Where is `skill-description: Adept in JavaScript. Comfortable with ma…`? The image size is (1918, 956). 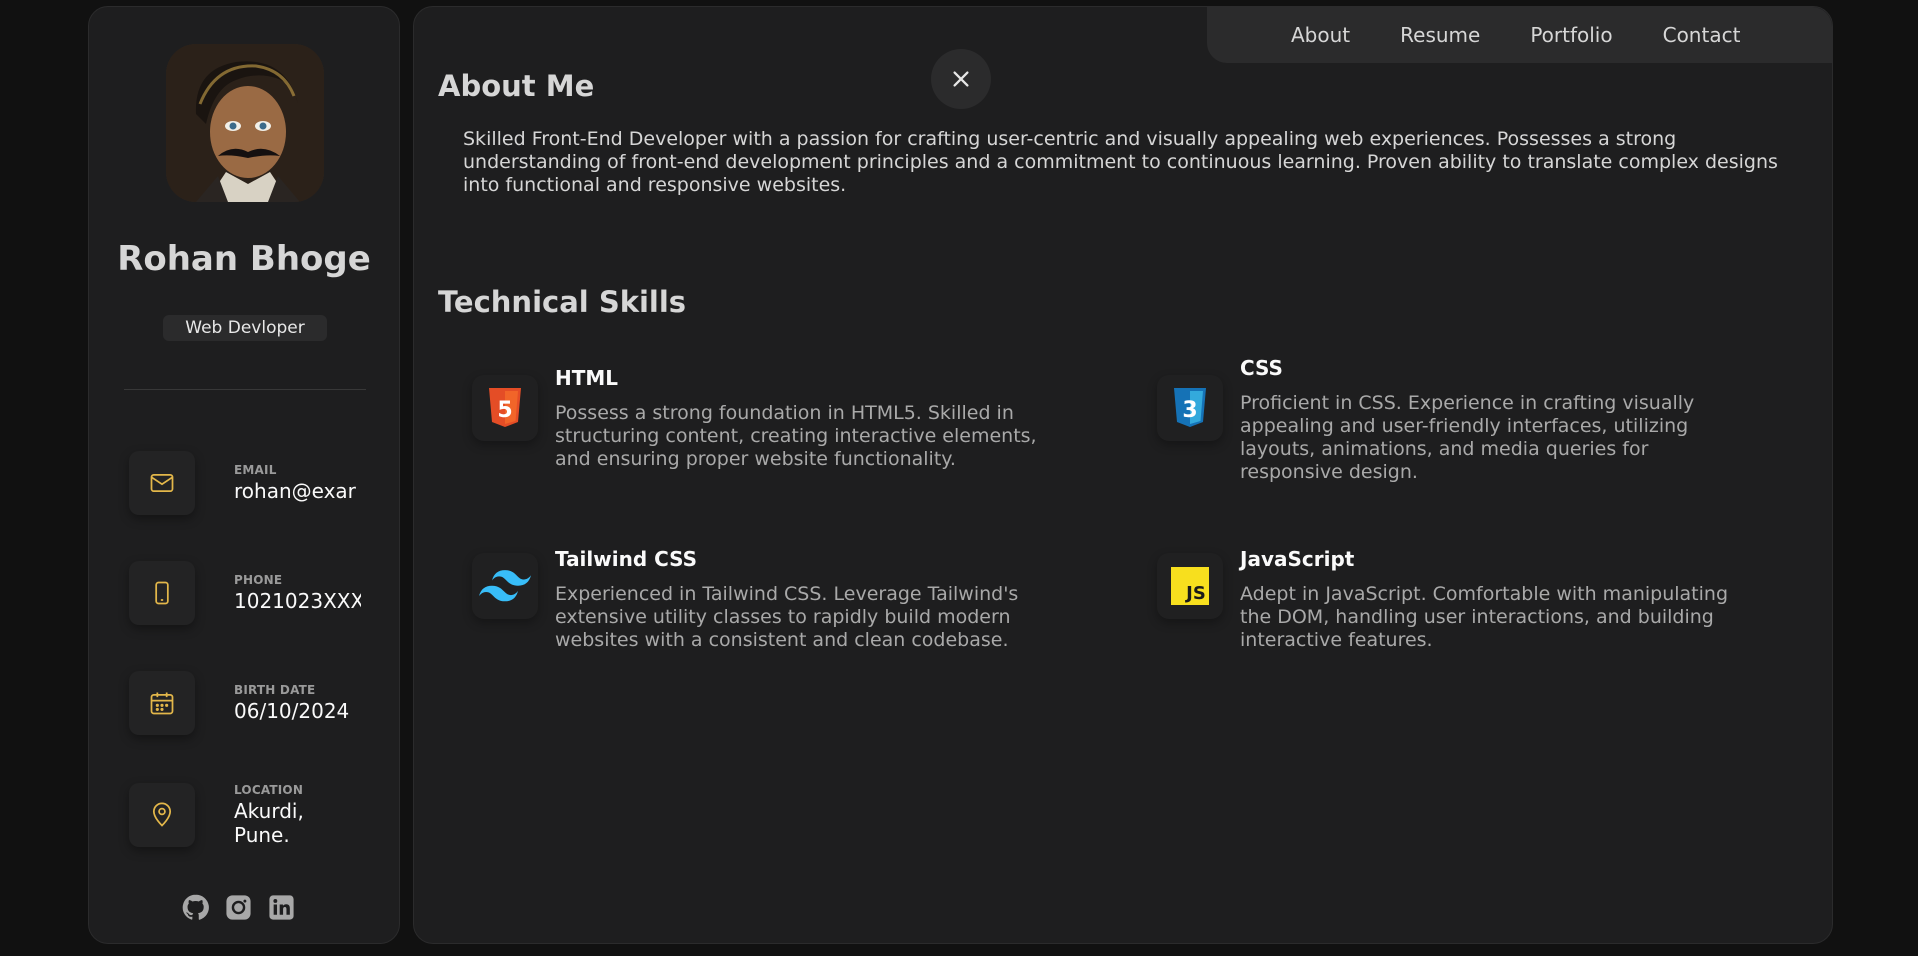
skill-description: Adept in JavaScript. Comfortable with ma… is located at coordinates (1484, 617).